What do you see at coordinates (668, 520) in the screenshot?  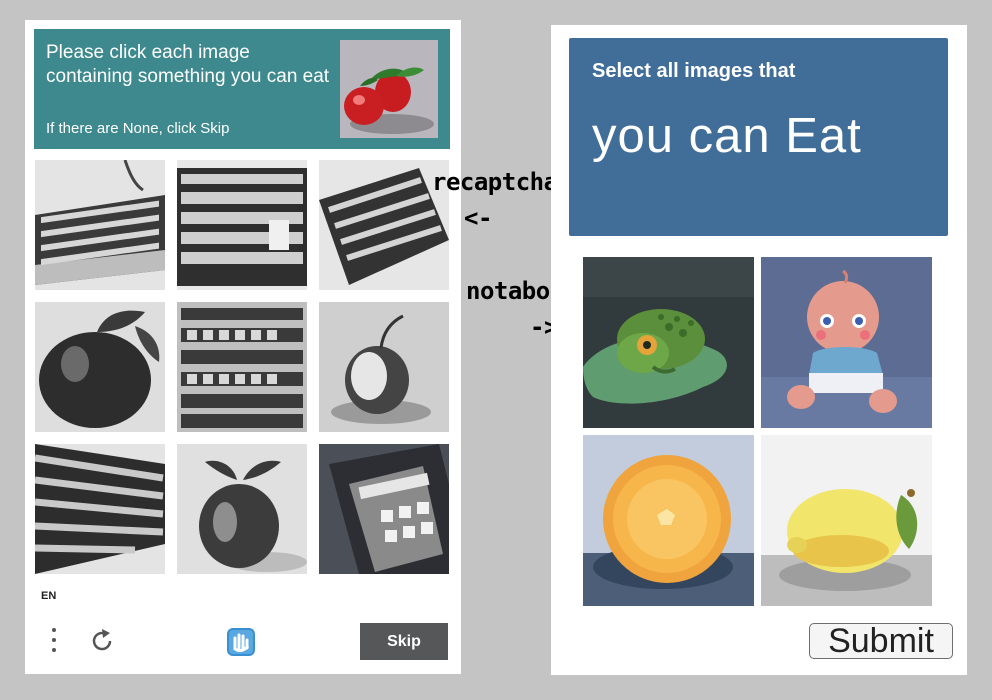 I see `notabot-tile-orange` at bounding box center [668, 520].